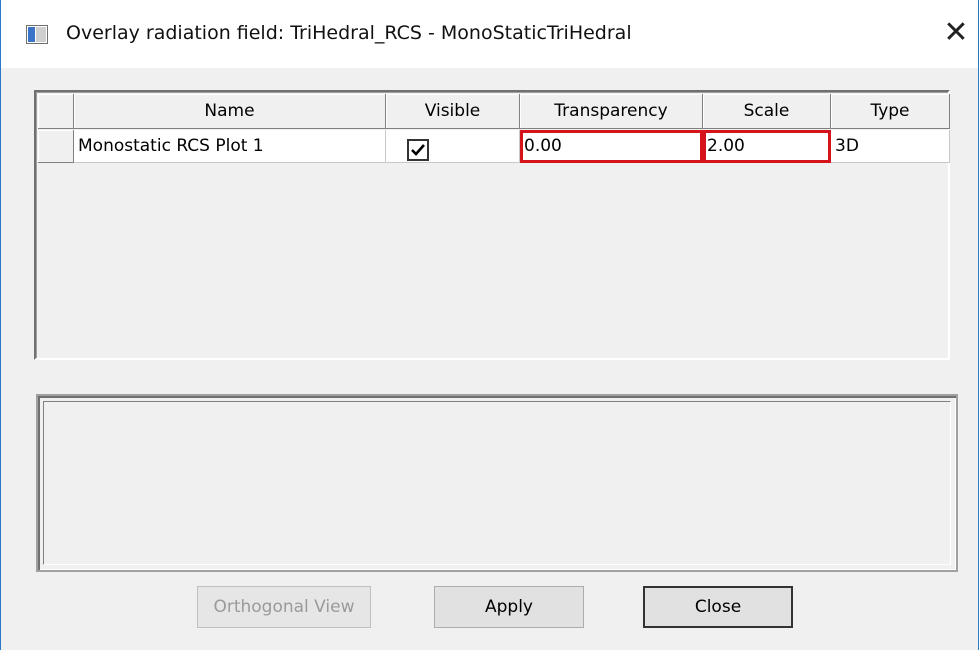  What do you see at coordinates (284, 607) in the screenshot?
I see `orthogonal-view-button: Orthogonal View` at bounding box center [284, 607].